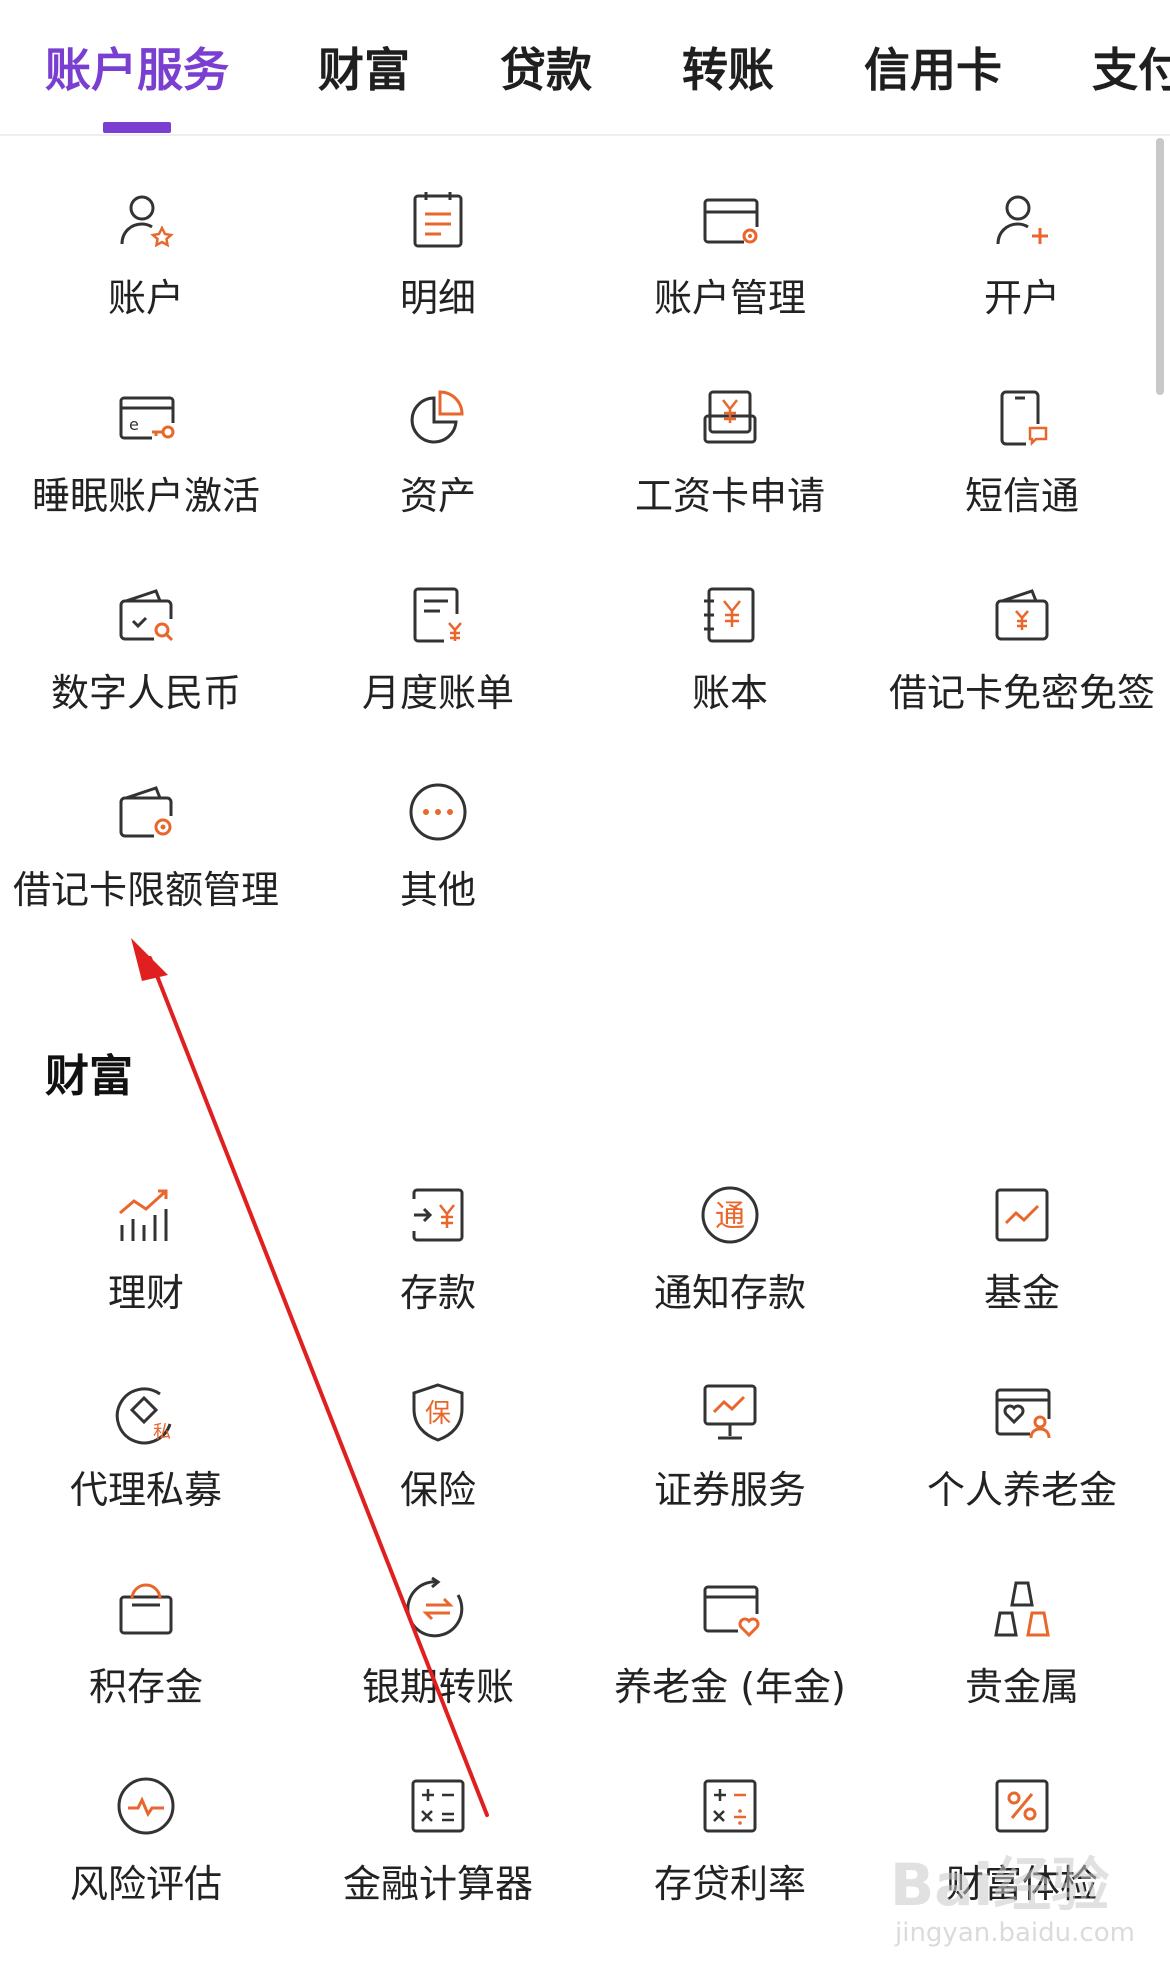 Image resolution: width=1170 pixels, height=1979 pixels. I want to click on wealth-item-interest-rates: 存贷利率, so click(730, 1861).